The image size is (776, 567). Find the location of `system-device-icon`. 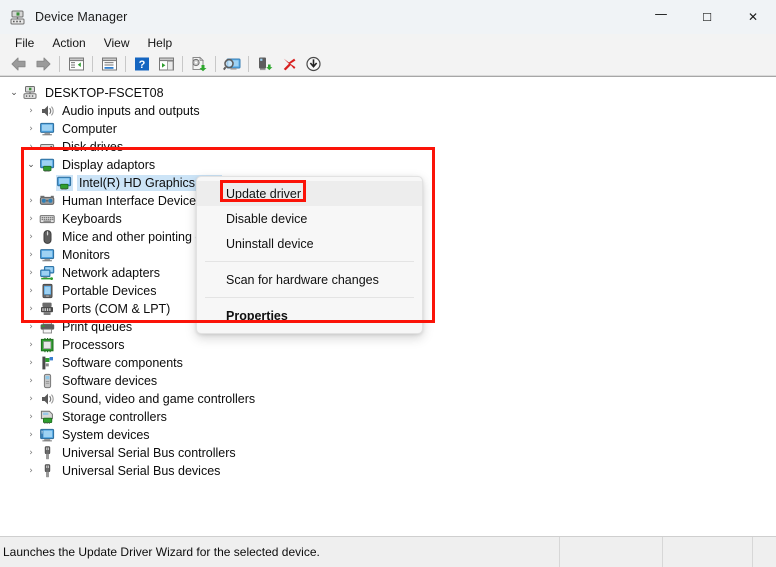

system-device-icon is located at coordinates (47, 435).